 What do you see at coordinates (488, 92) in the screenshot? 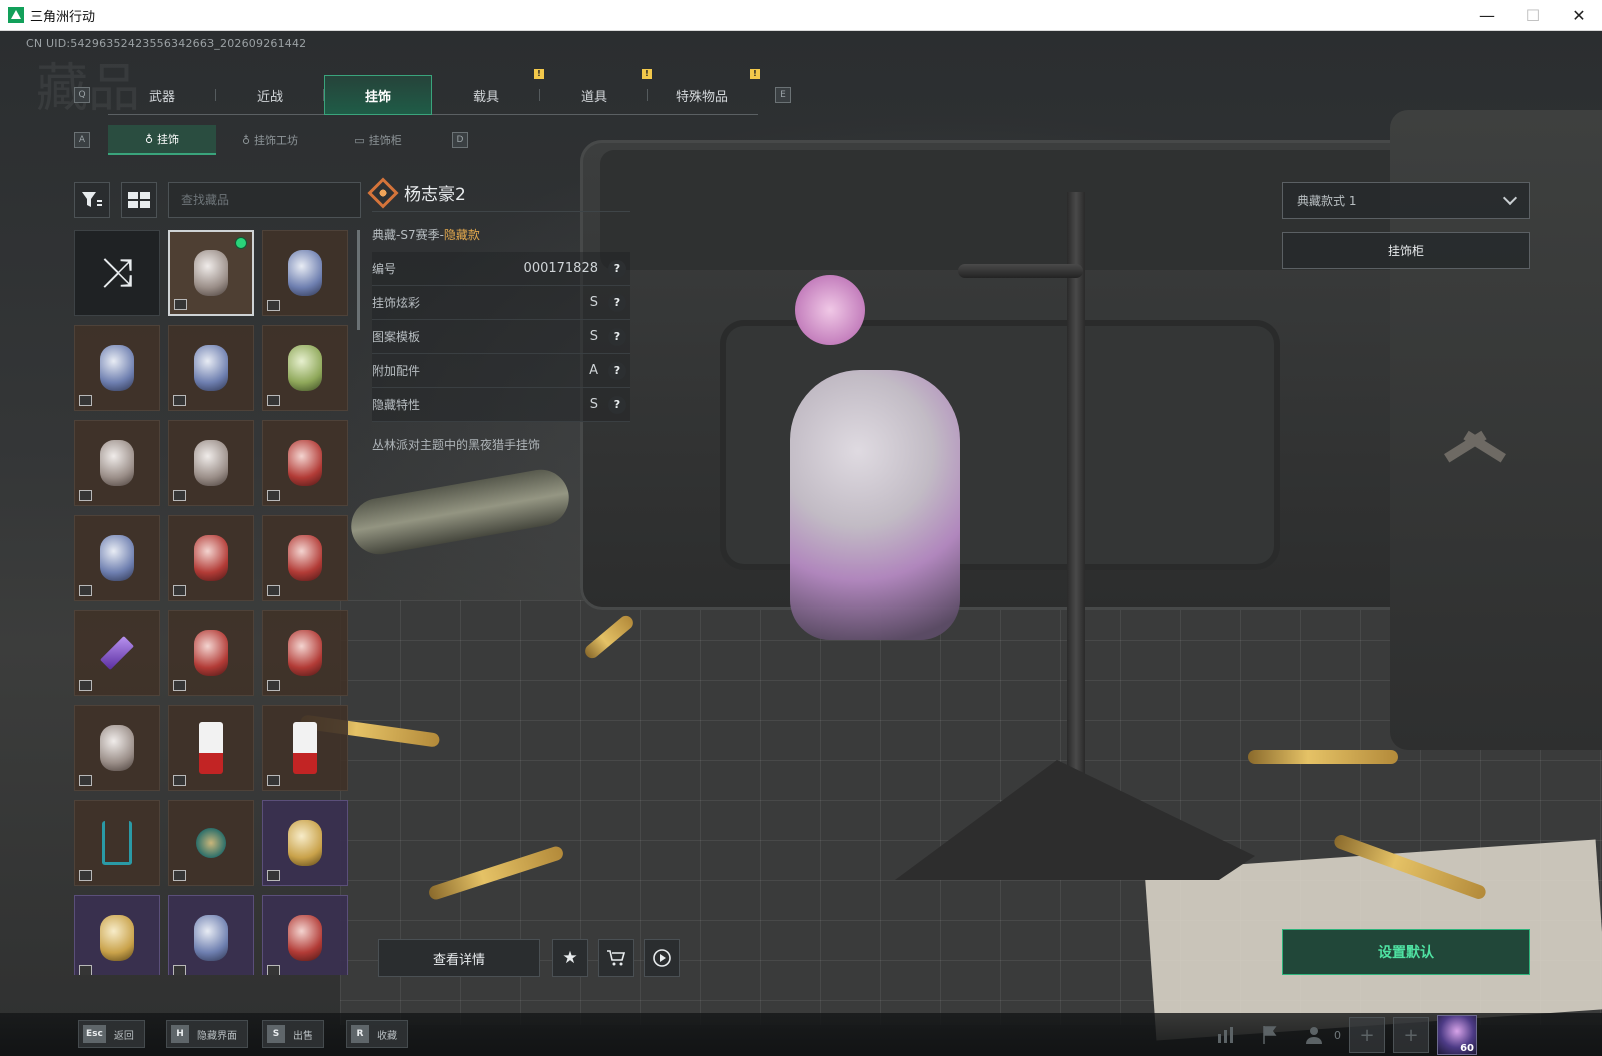
I see `tab-vehicles: 载具 !` at bounding box center [488, 92].